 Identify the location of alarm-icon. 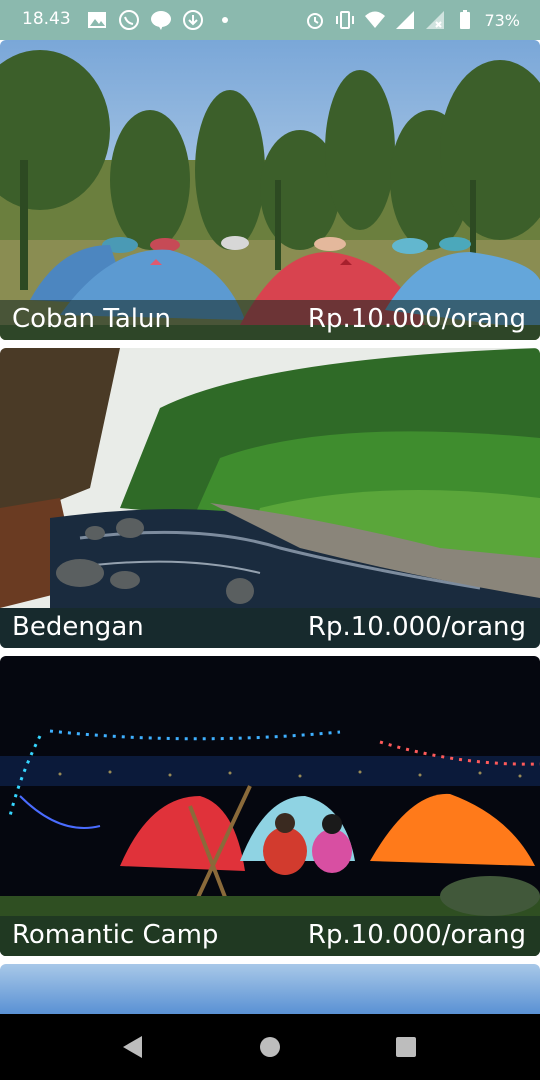
(315, 21).